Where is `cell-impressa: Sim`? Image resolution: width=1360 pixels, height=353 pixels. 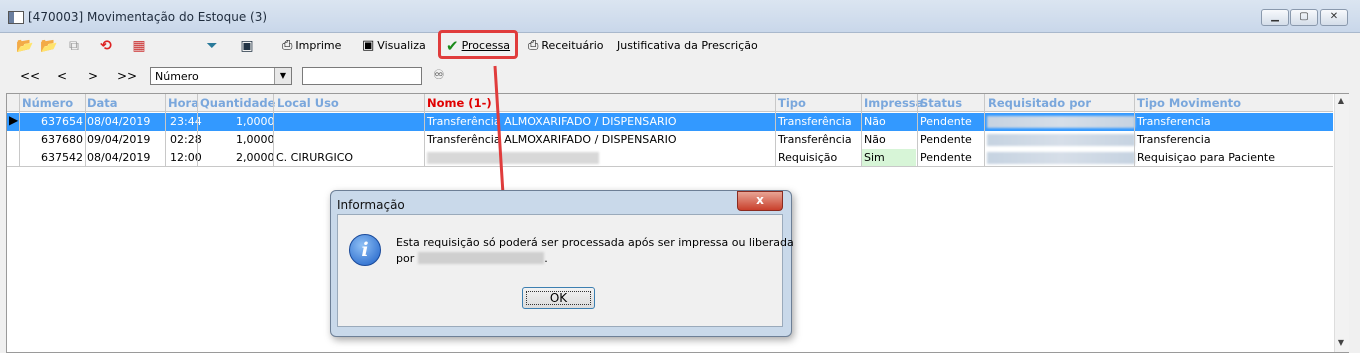 cell-impressa: Sim is located at coordinates (874, 157).